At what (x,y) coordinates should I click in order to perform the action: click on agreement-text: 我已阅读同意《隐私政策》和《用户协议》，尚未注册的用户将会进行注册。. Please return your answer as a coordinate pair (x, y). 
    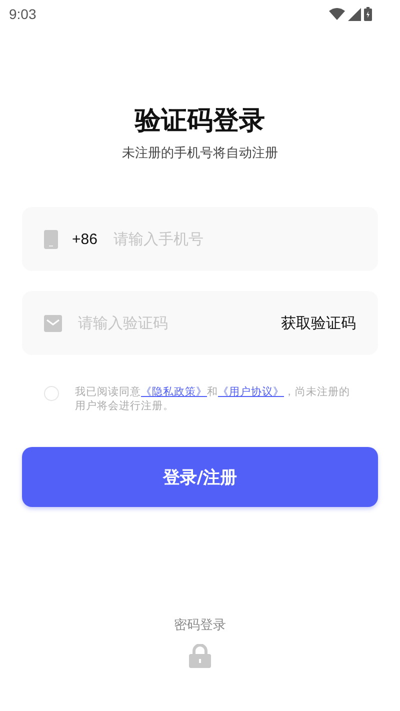
    Looking at the image, I should click on (213, 399).